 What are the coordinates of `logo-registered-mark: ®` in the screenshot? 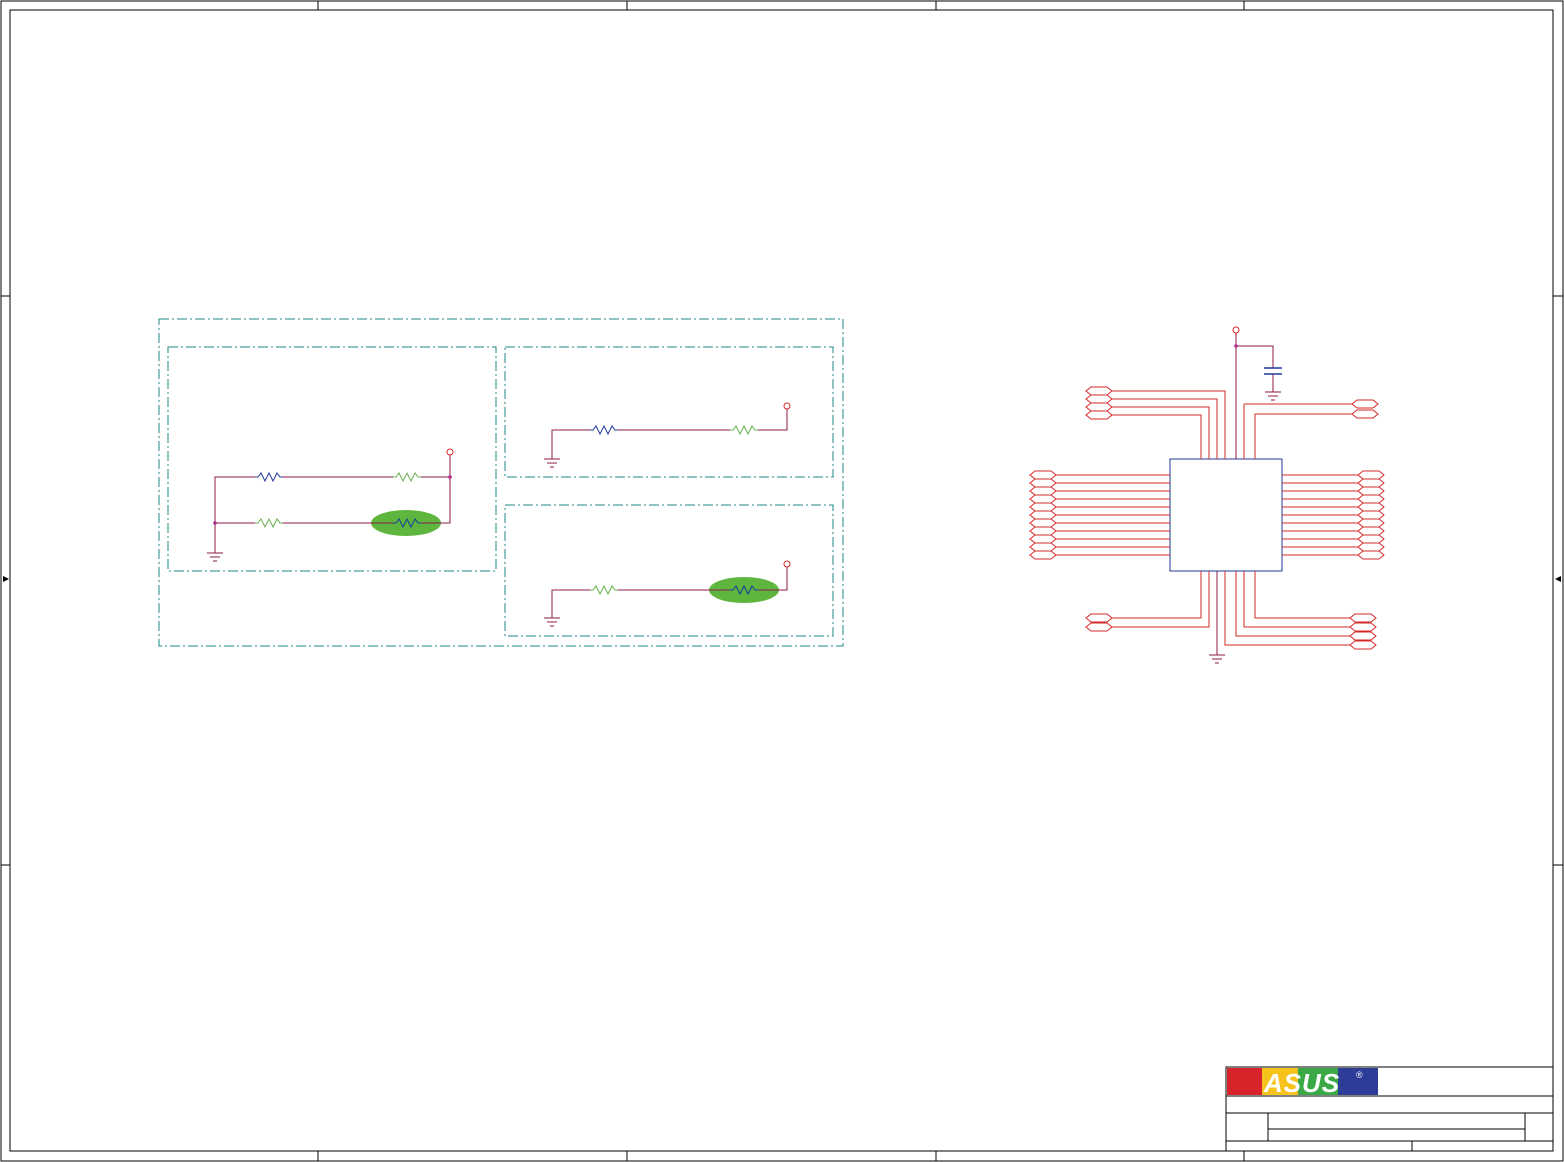 It's located at (1359, 1075).